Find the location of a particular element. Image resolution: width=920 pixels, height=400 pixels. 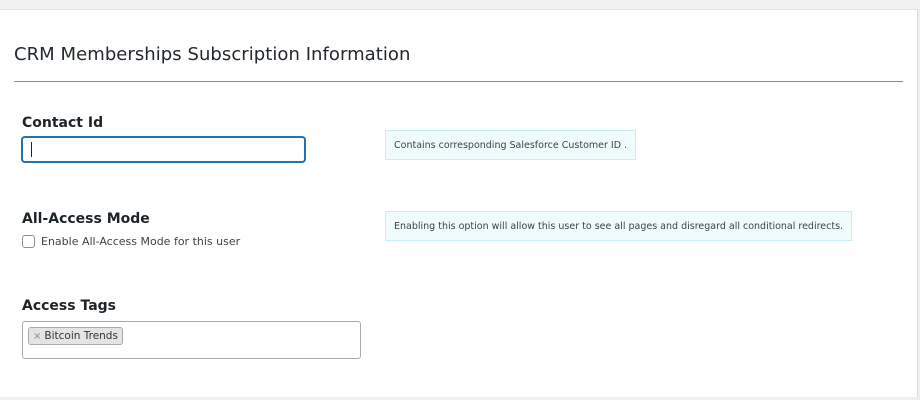

close-icon: × is located at coordinates (37, 336).